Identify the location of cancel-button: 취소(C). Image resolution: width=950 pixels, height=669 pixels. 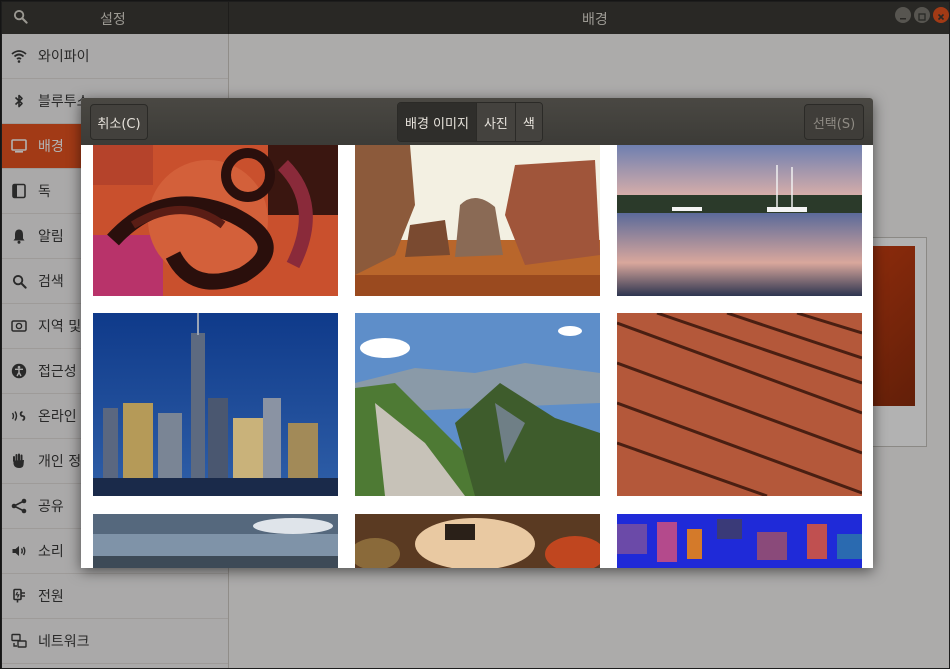
(119, 122).